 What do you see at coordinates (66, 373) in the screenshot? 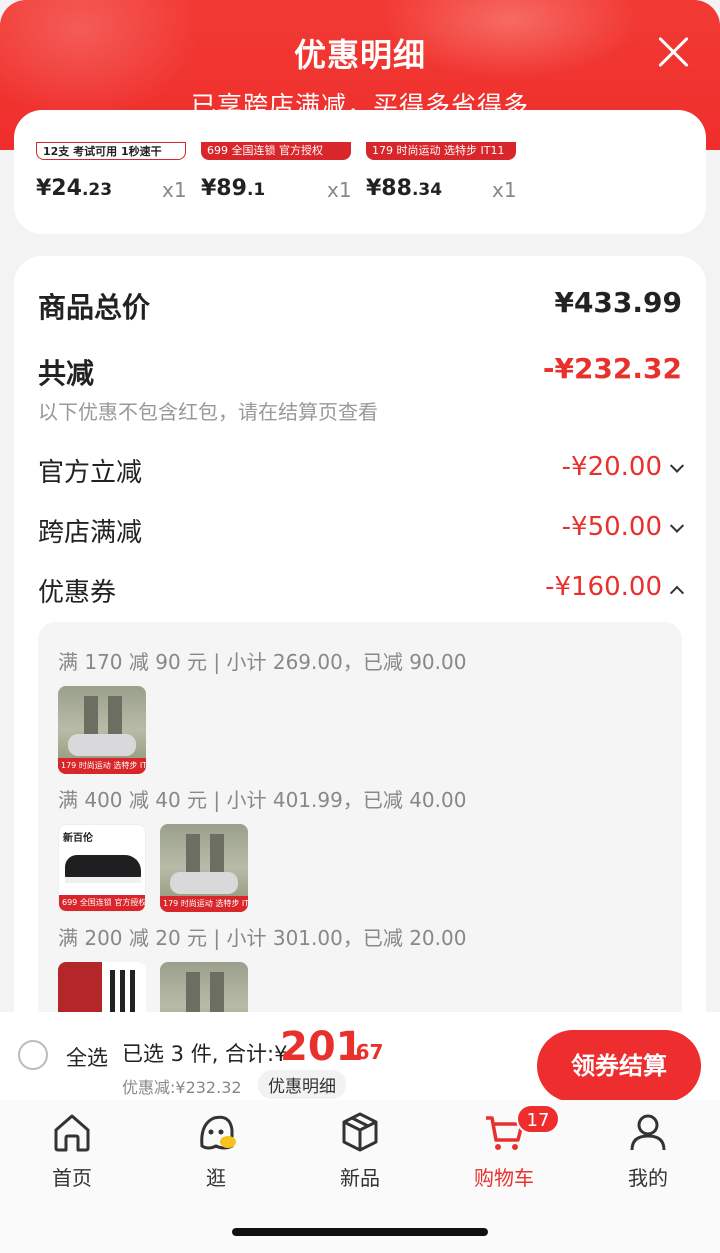
I see `total-reduce-label: 共减` at bounding box center [66, 373].